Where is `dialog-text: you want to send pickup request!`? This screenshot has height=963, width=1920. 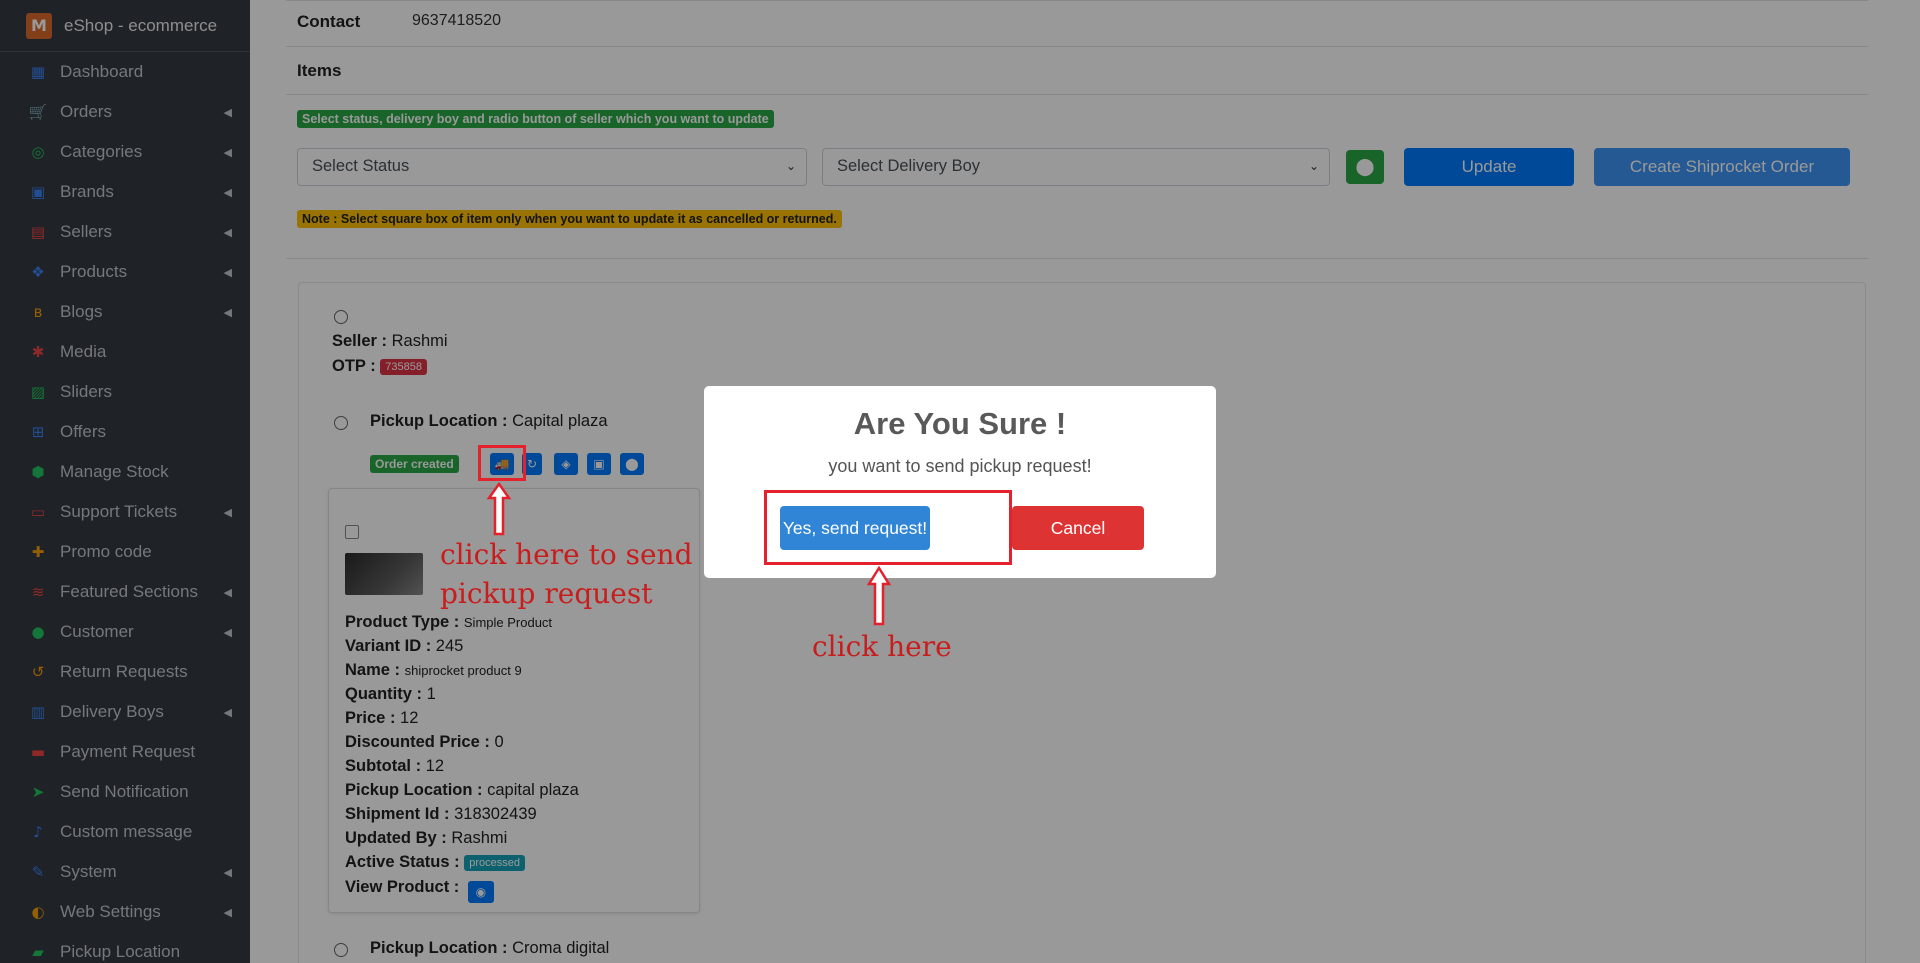 dialog-text: you want to send pickup request! is located at coordinates (960, 466).